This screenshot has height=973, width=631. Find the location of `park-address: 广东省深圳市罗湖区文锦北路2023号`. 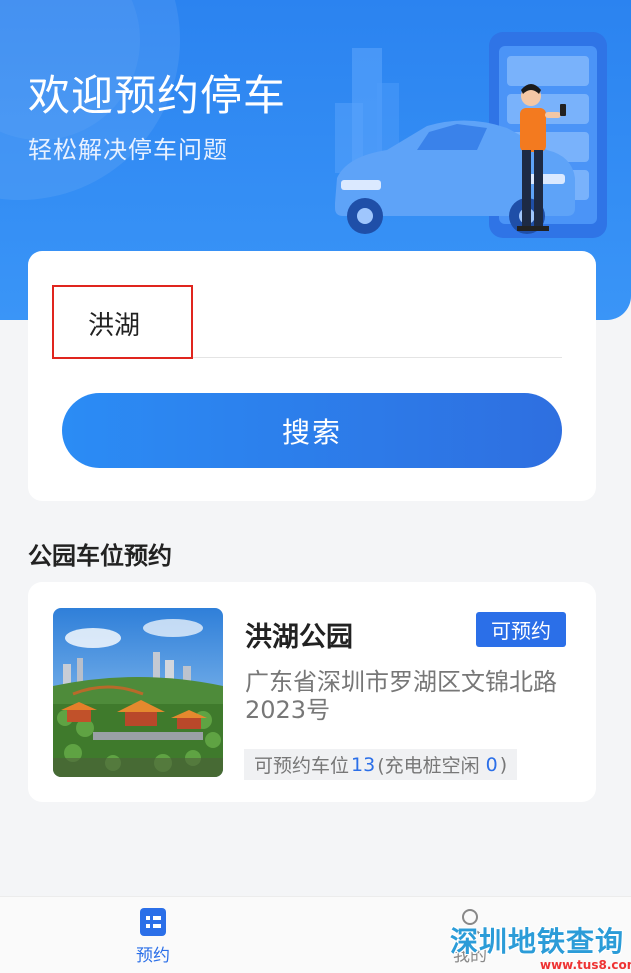

park-address: 广东省深圳市罗湖区文锦北路2023号 is located at coordinates (401, 696).